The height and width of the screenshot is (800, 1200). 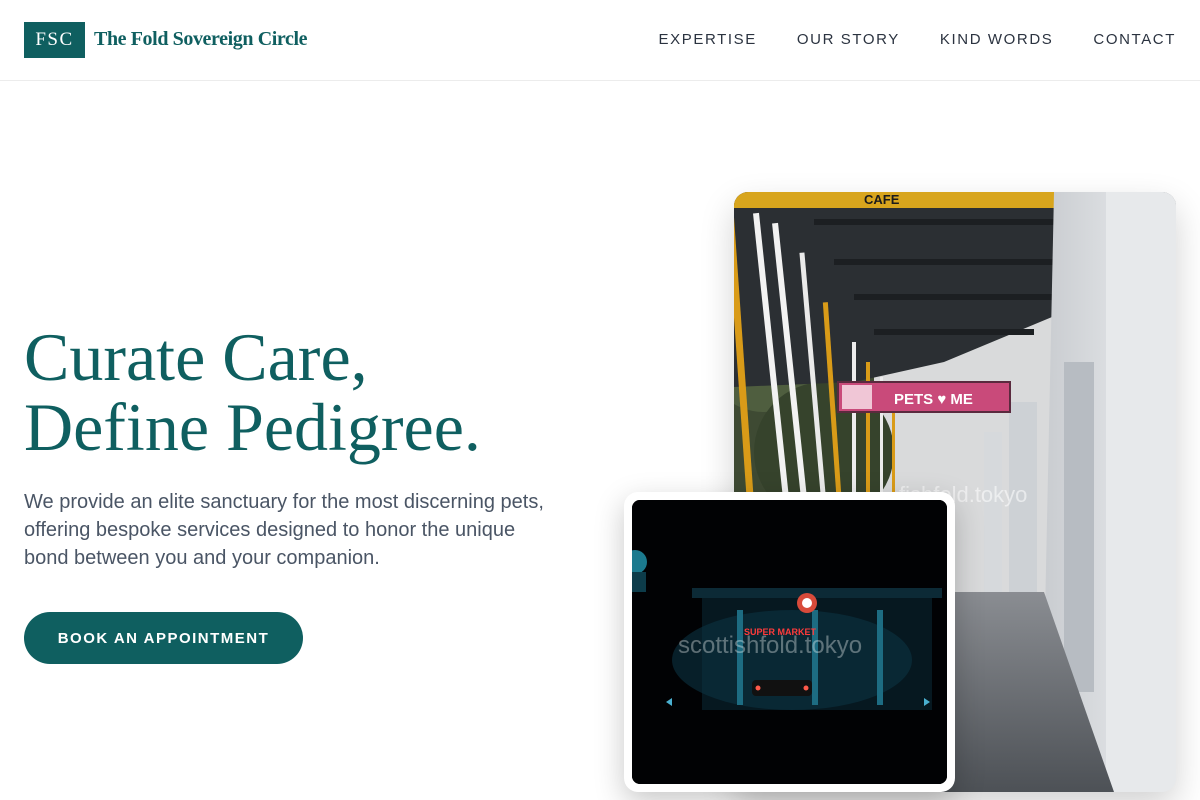 What do you see at coordinates (708, 39) in the screenshot?
I see `nav-link-expertise: EXPERTISE` at bounding box center [708, 39].